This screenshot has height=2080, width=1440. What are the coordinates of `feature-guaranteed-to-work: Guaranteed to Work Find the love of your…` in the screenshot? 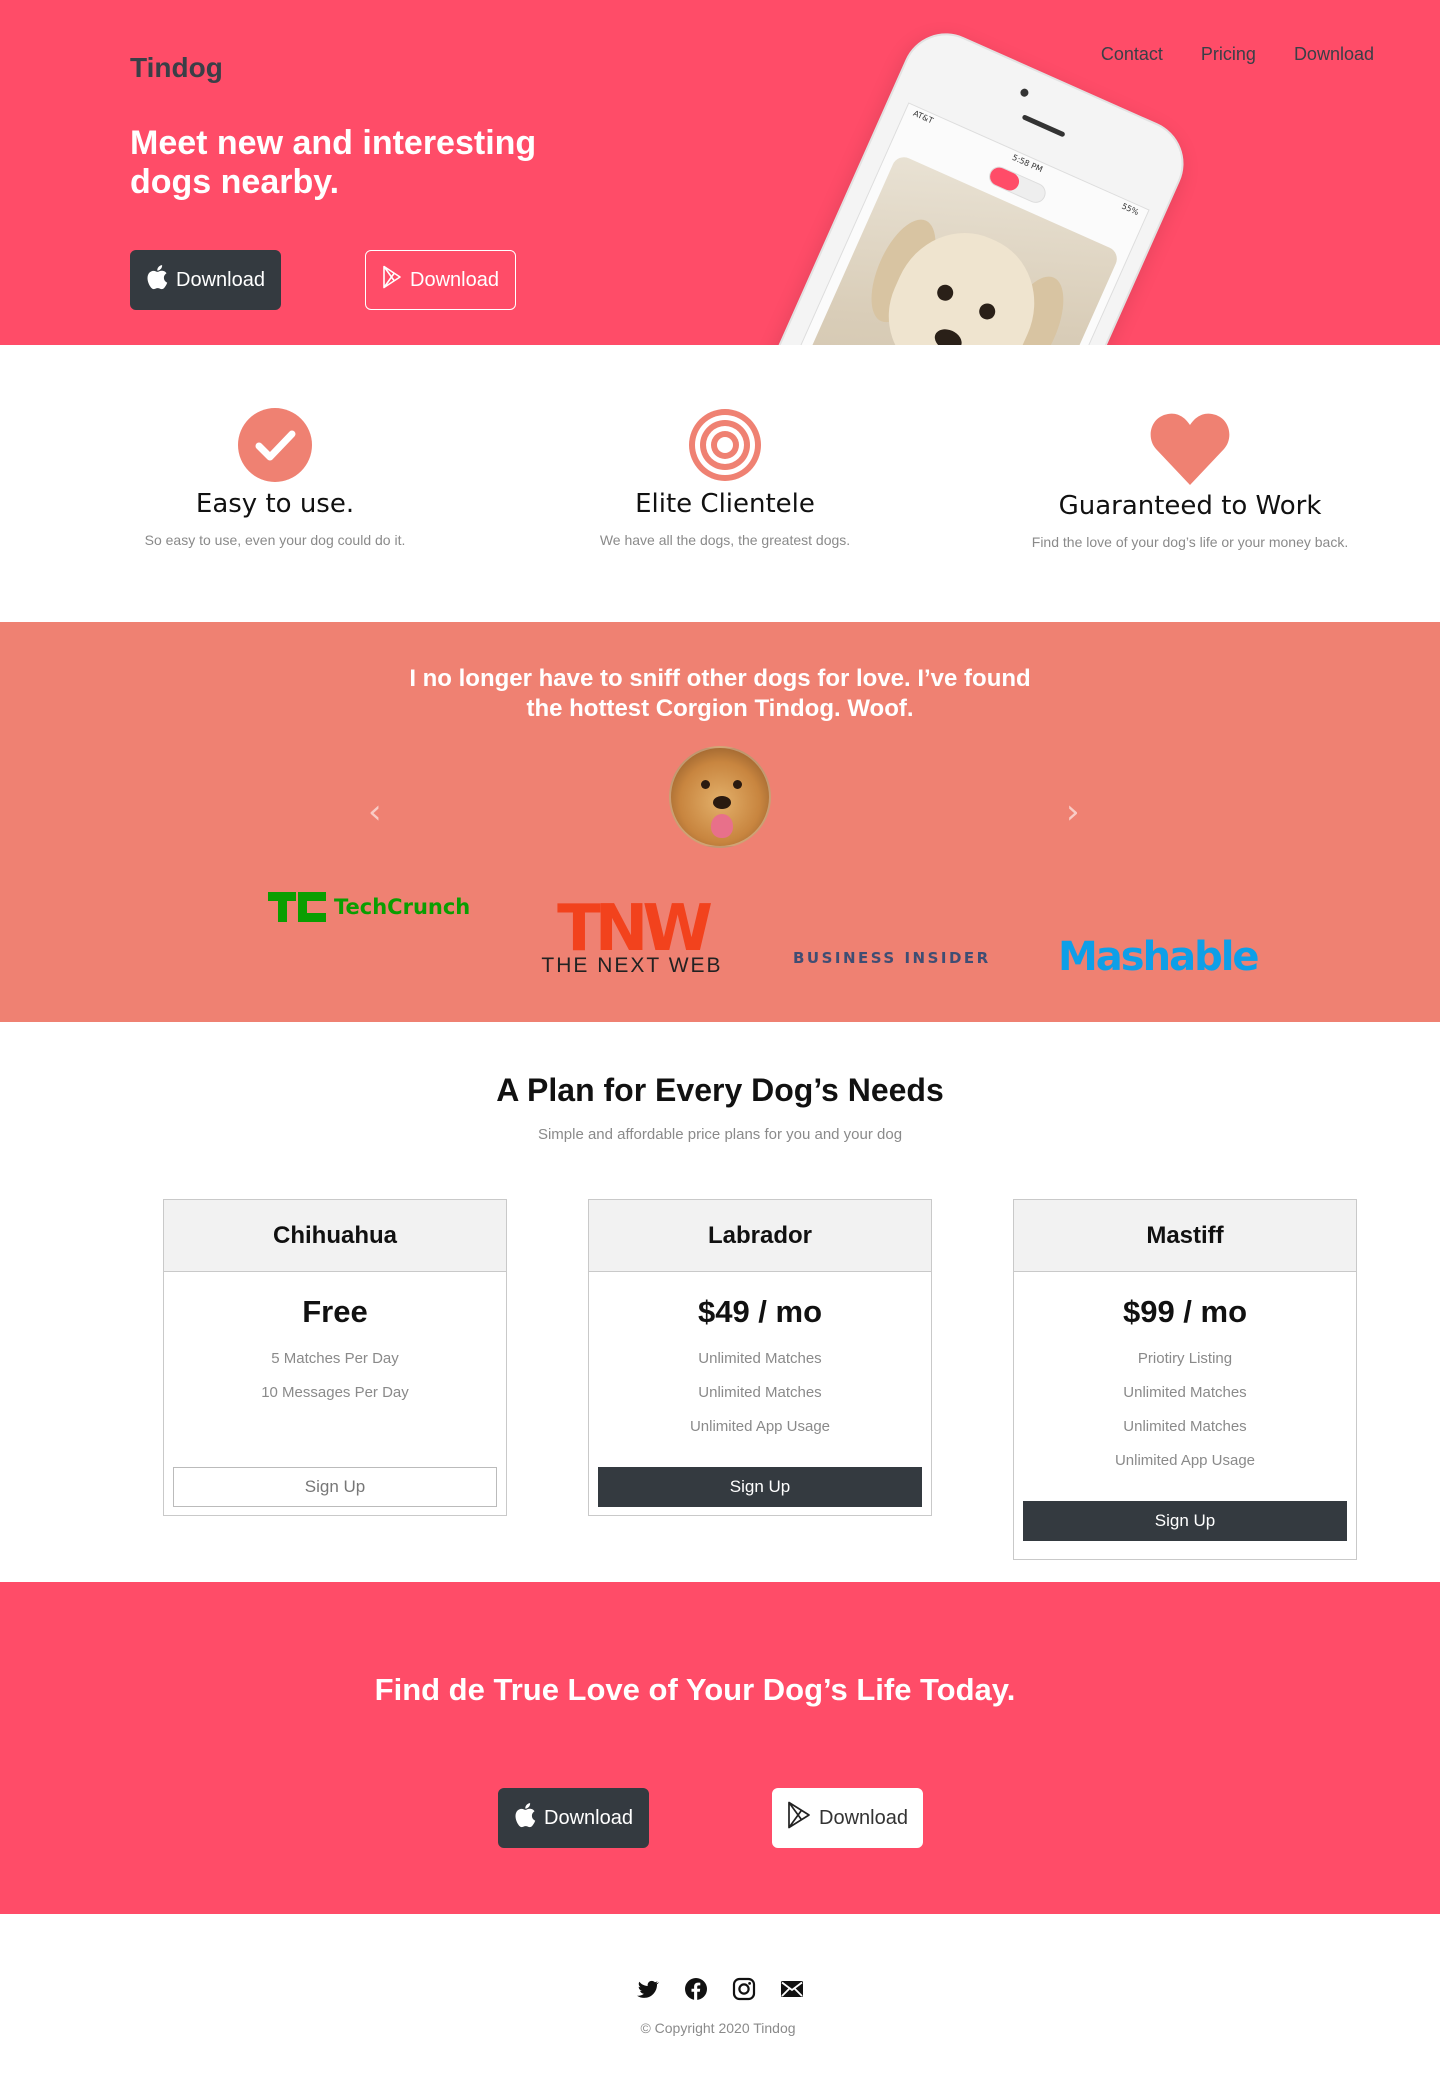 It's located at (1190, 484).